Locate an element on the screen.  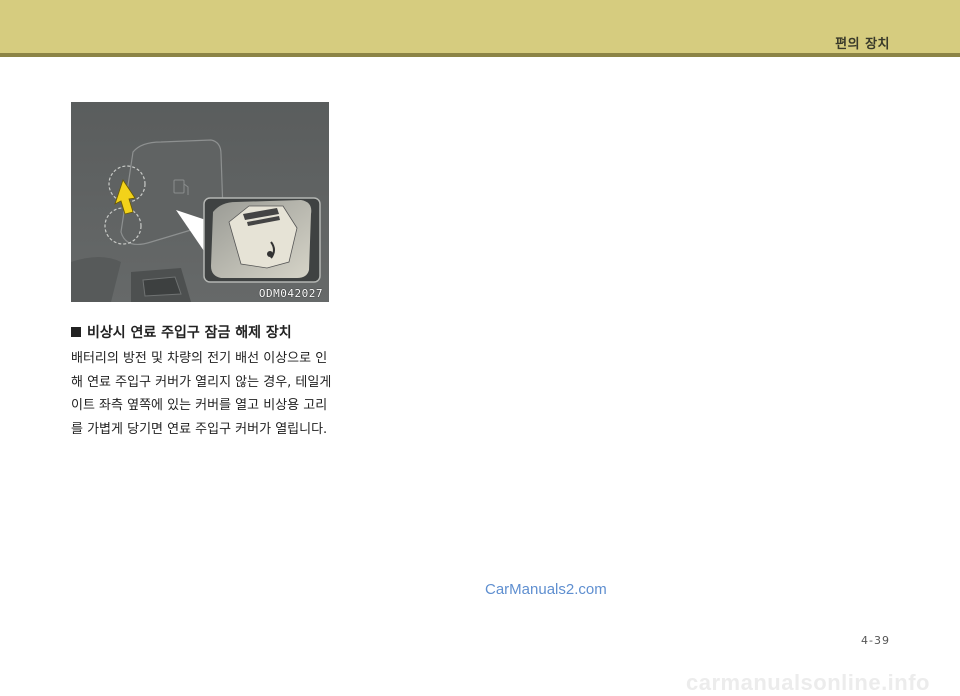
body-line: 를 가볍게 당기면 연료 주입구 커버가 열립니다. is located at coordinates (199, 429).